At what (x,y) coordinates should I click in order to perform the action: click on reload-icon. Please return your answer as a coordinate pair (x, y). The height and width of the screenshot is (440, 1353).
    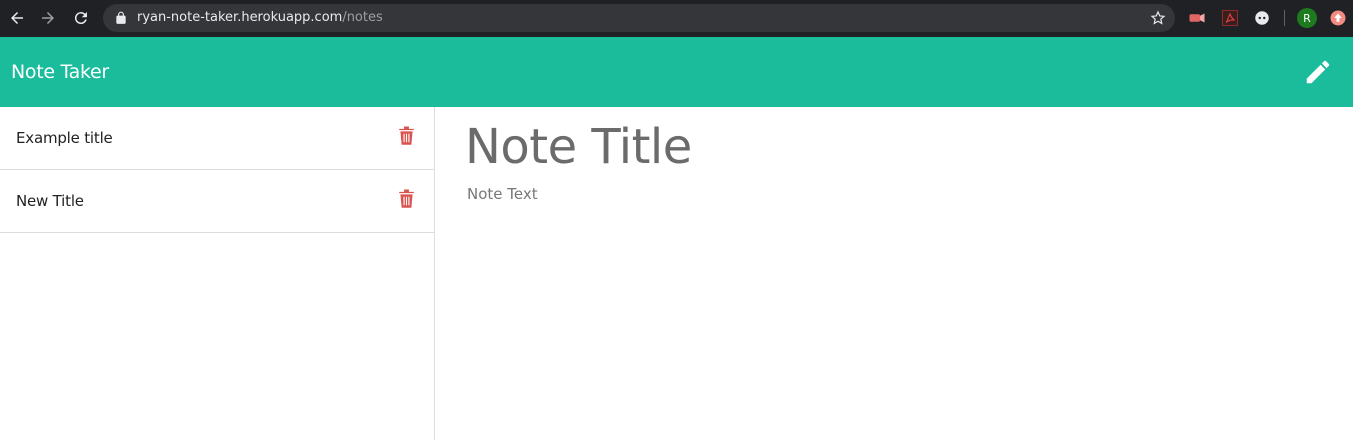
    Looking at the image, I should click on (80, 18).